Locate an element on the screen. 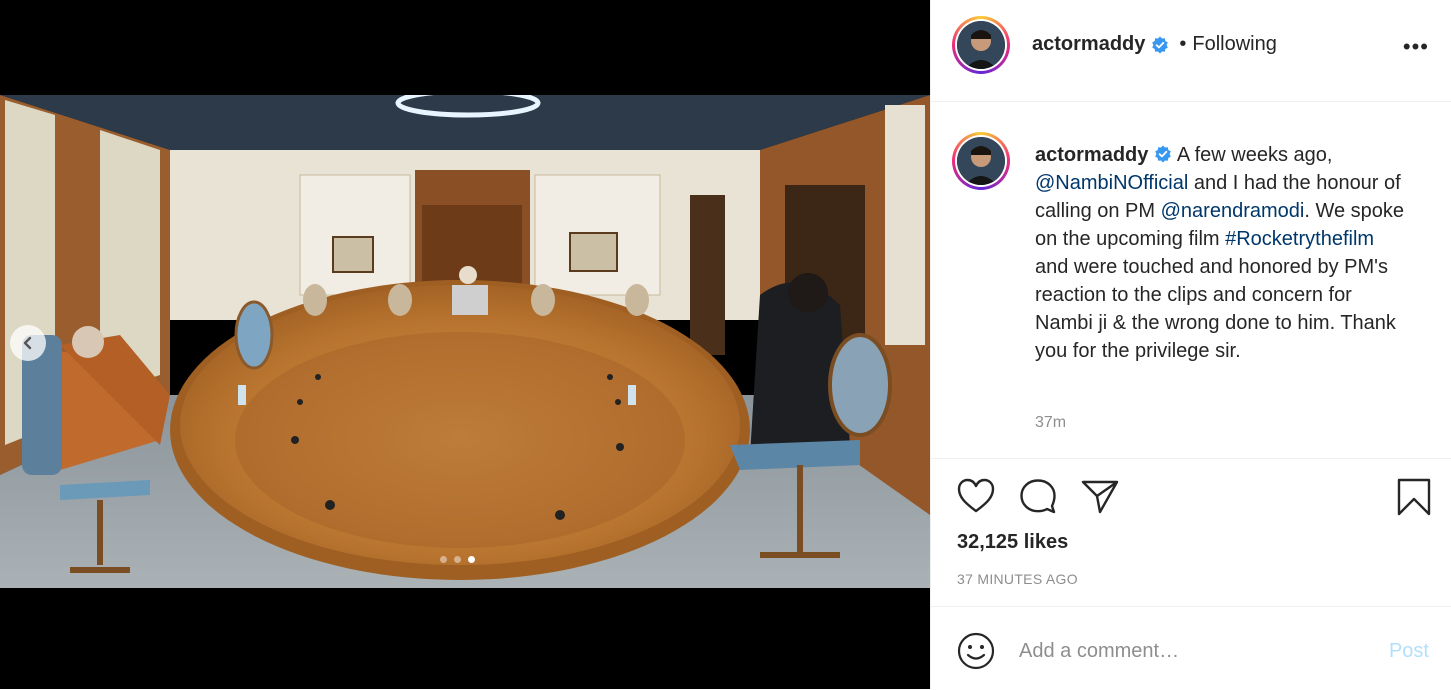 The height and width of the screenshot is (690, 1451). carousel-dot-active is located at coordinates (471, 559).